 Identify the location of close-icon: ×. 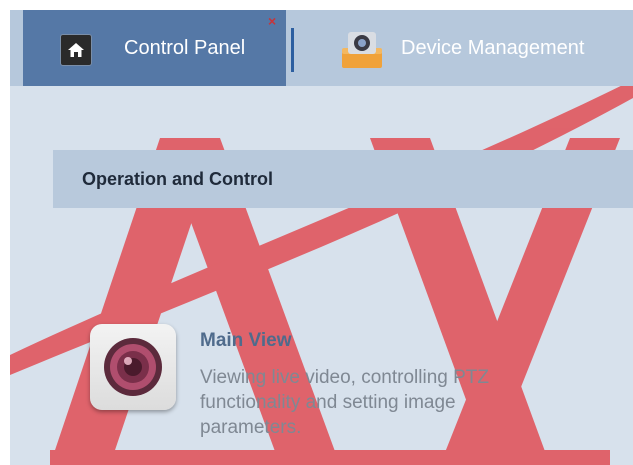
(272, 21).